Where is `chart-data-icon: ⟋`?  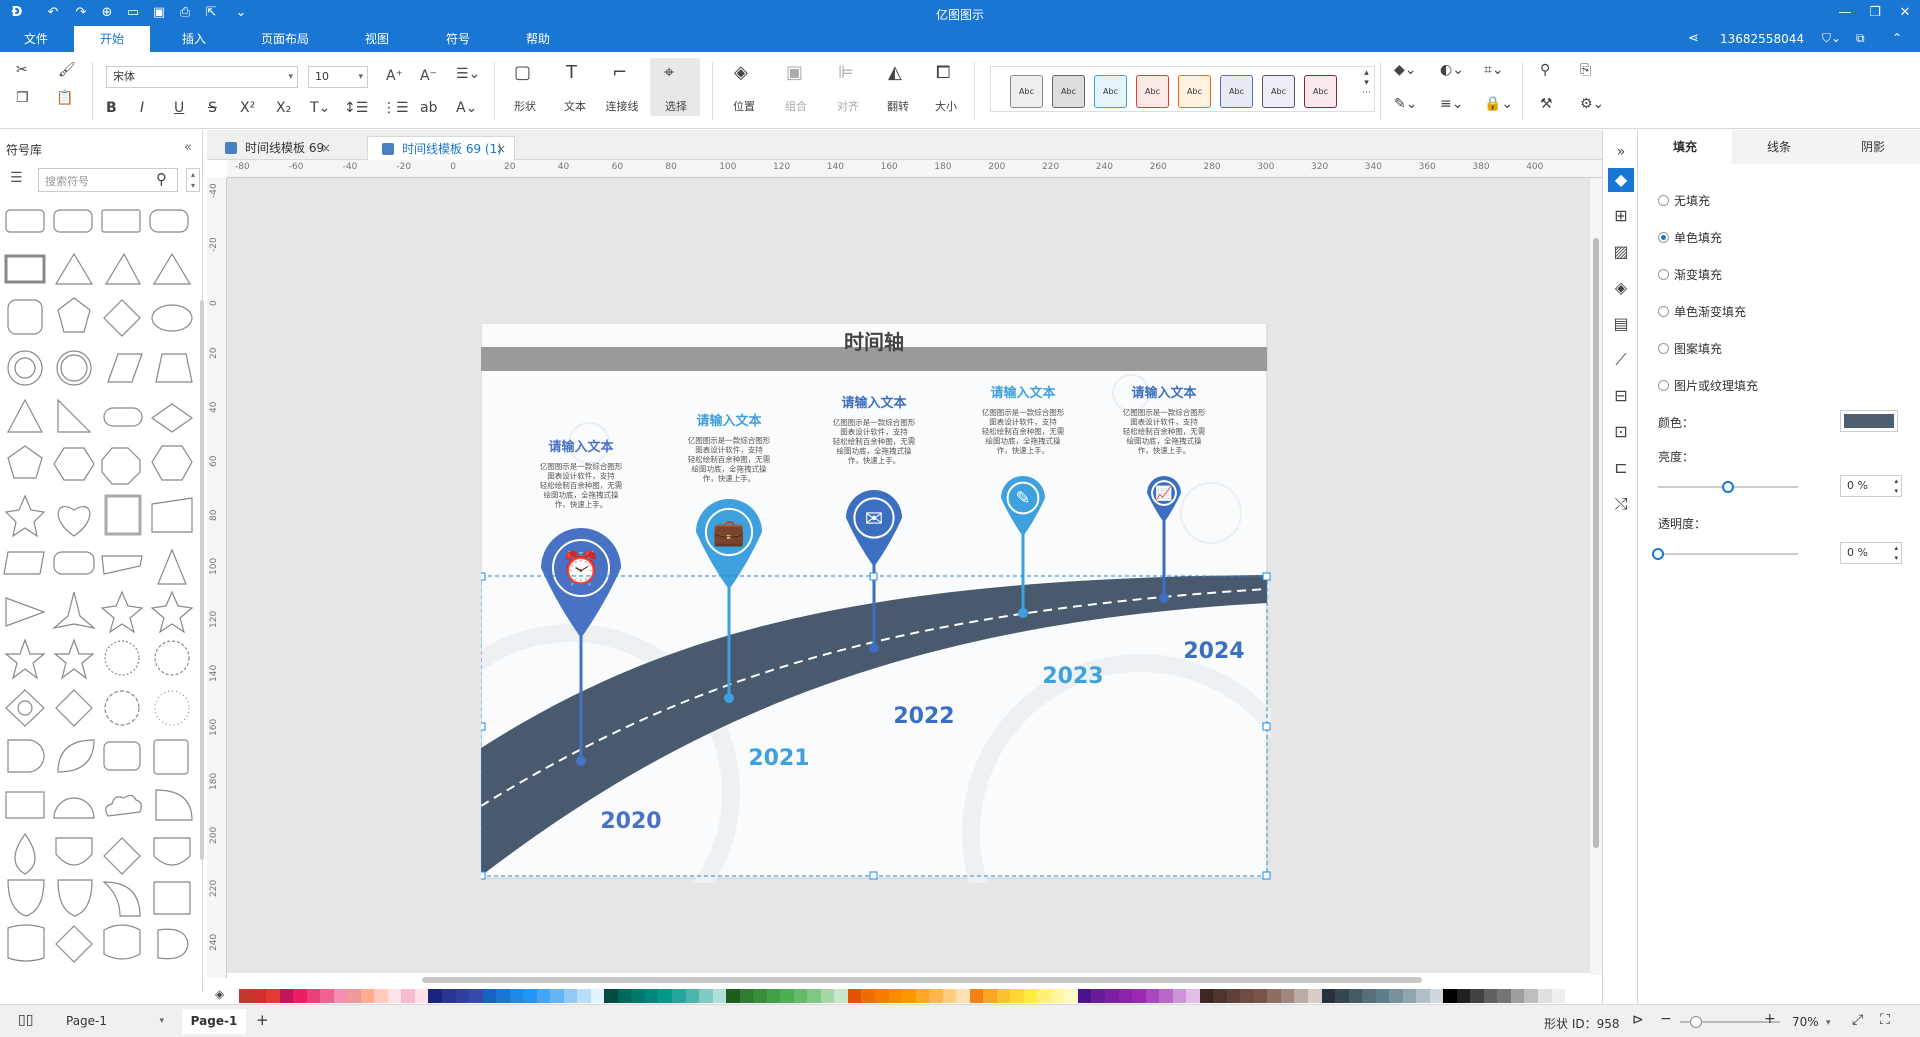 chart-data-icon: ⟋ is located at coordinates (1621, 360).